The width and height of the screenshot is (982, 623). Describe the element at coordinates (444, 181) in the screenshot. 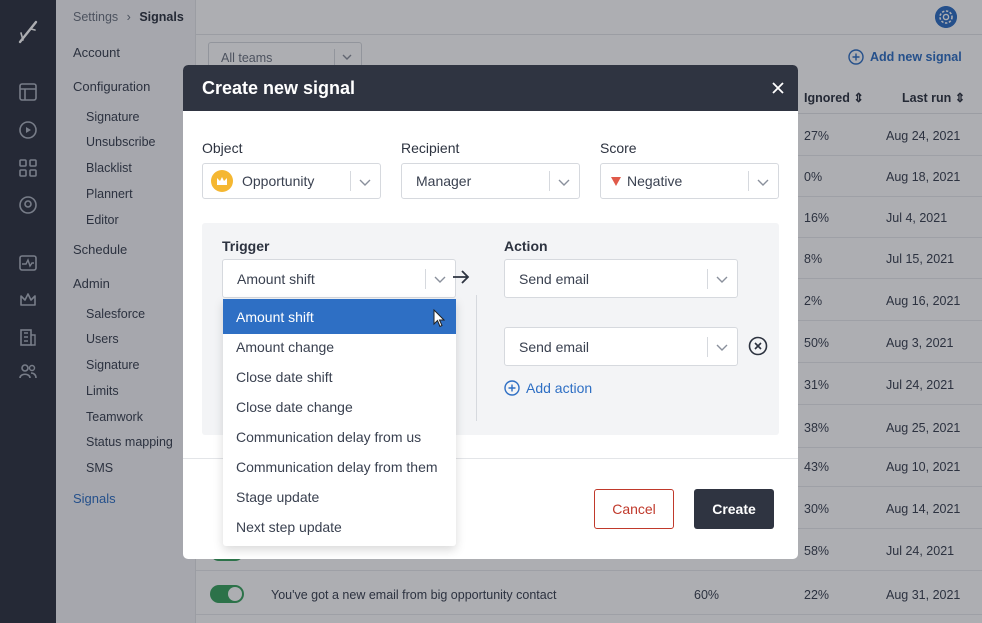

I see `recipient-value: Manager` at that location.